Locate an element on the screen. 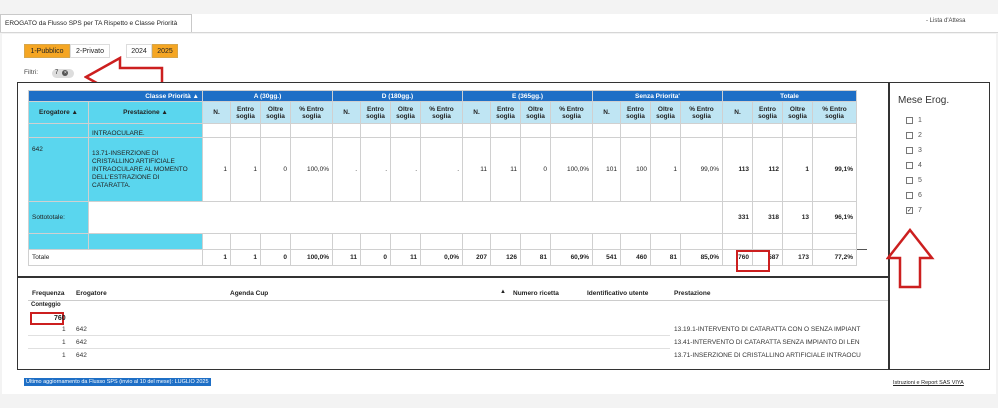 This screenshot has width=998, height=408. tab-lista-attesa: - Lista d'Attesa is located at coordinates (946, 21).